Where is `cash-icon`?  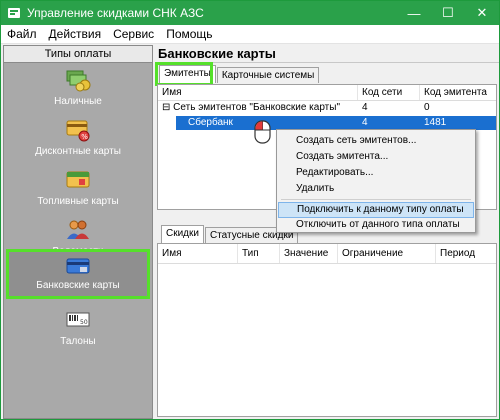
cash-icon is located at coordinates (78, 81).